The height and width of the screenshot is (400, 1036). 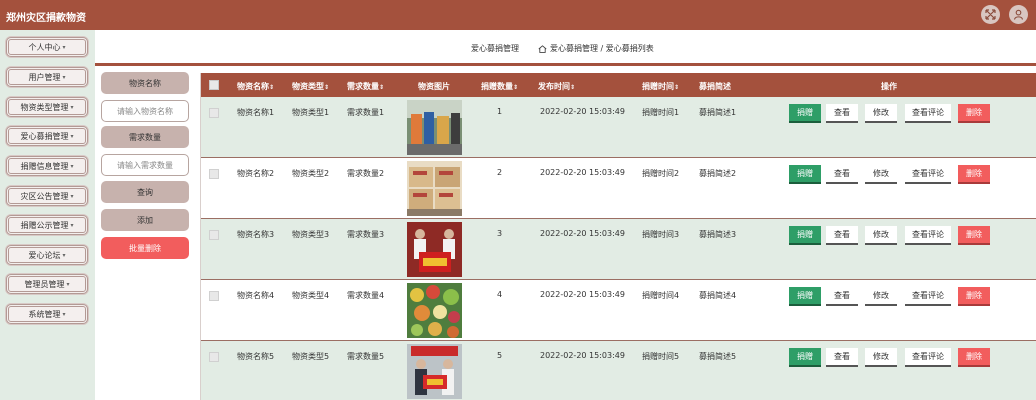 What do you see at coordinates (44, 136) in the screenshot?
I see `sidebar-item-label: 爱心募捐管理` at bounding box center [44, 136].